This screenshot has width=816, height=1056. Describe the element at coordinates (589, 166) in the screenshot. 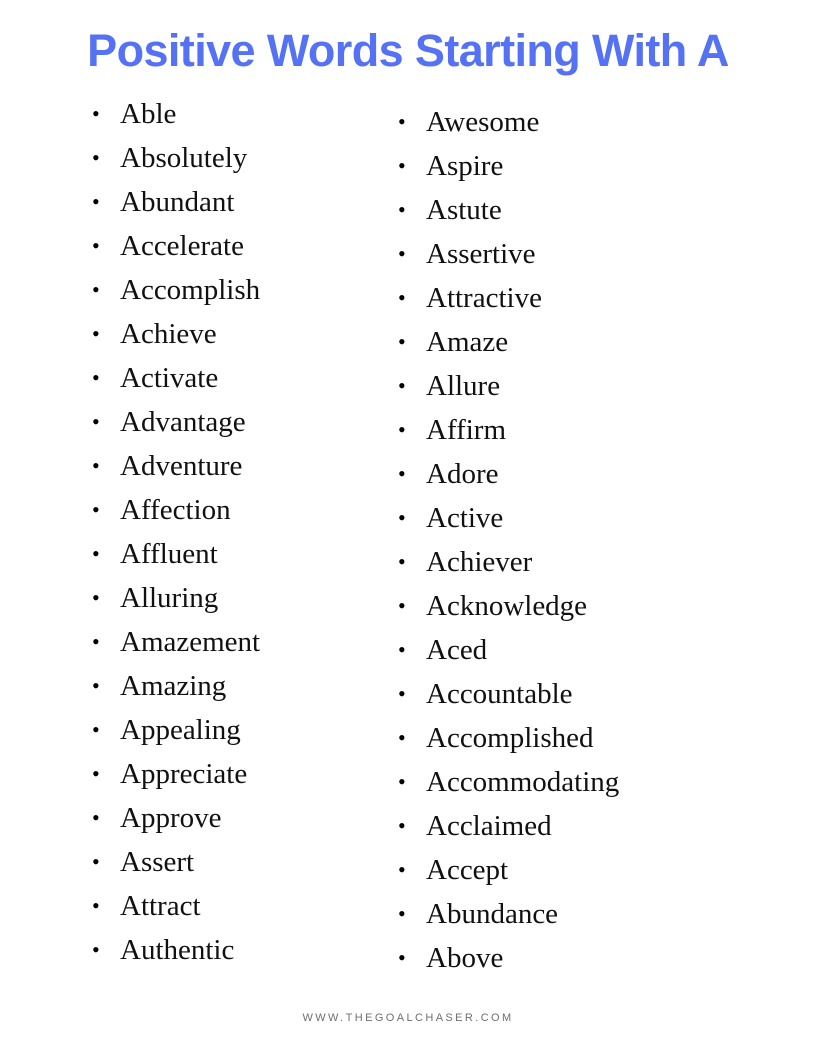

I see `list-item: • Aspire` at that location.